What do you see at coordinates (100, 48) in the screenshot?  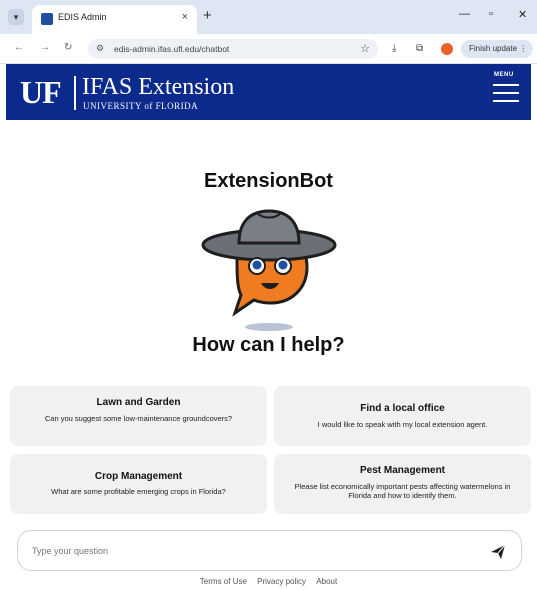 I see `site-info-icon: ⚙` at bounding box center [100, 48].